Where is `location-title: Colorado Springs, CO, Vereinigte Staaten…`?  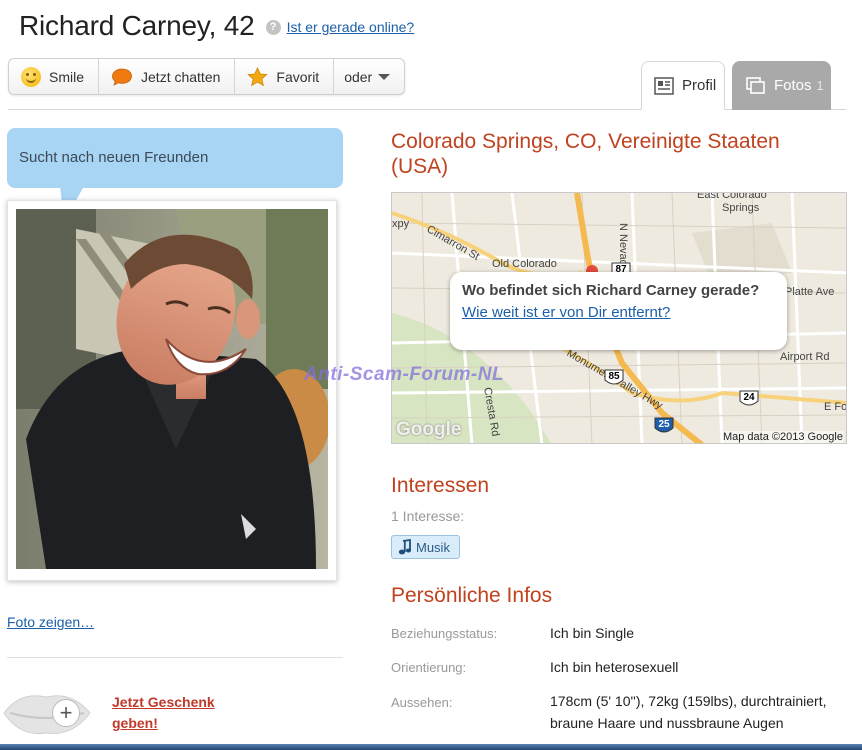
location-title: Colorado Springs, CO, Vereinigte Staaten… is located at coordinates (585, 154).